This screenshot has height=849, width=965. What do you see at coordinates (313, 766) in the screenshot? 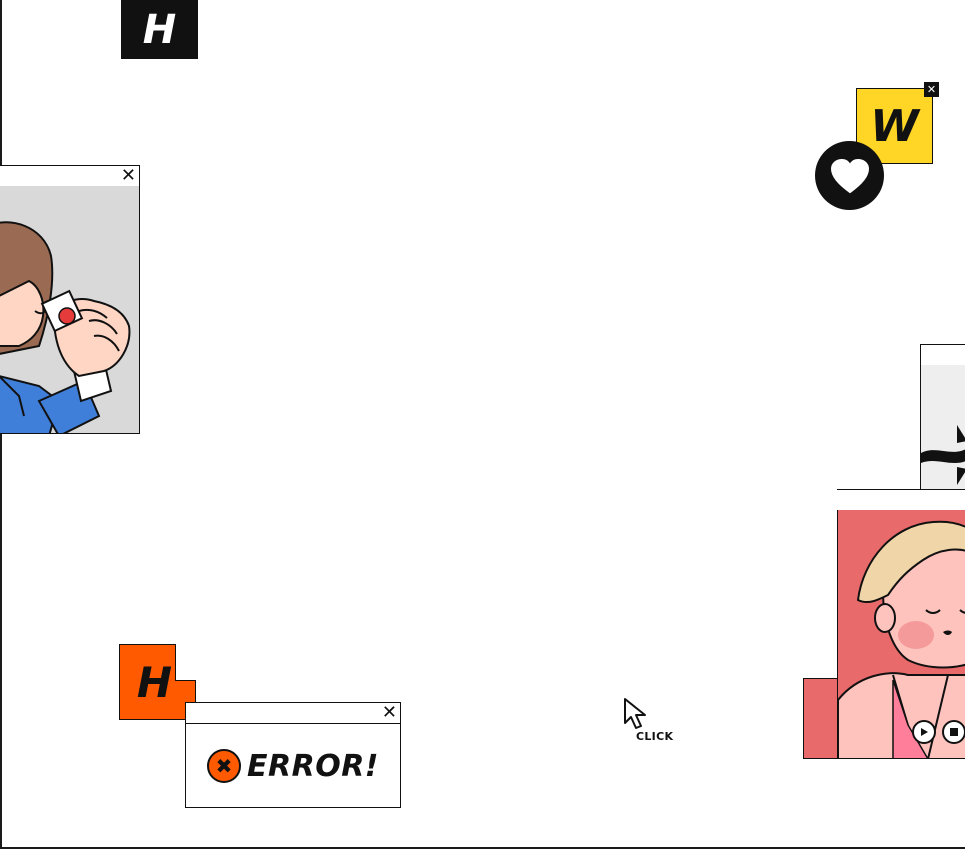
I see `error-message: ERROR!` at bounding box center [313, 766].